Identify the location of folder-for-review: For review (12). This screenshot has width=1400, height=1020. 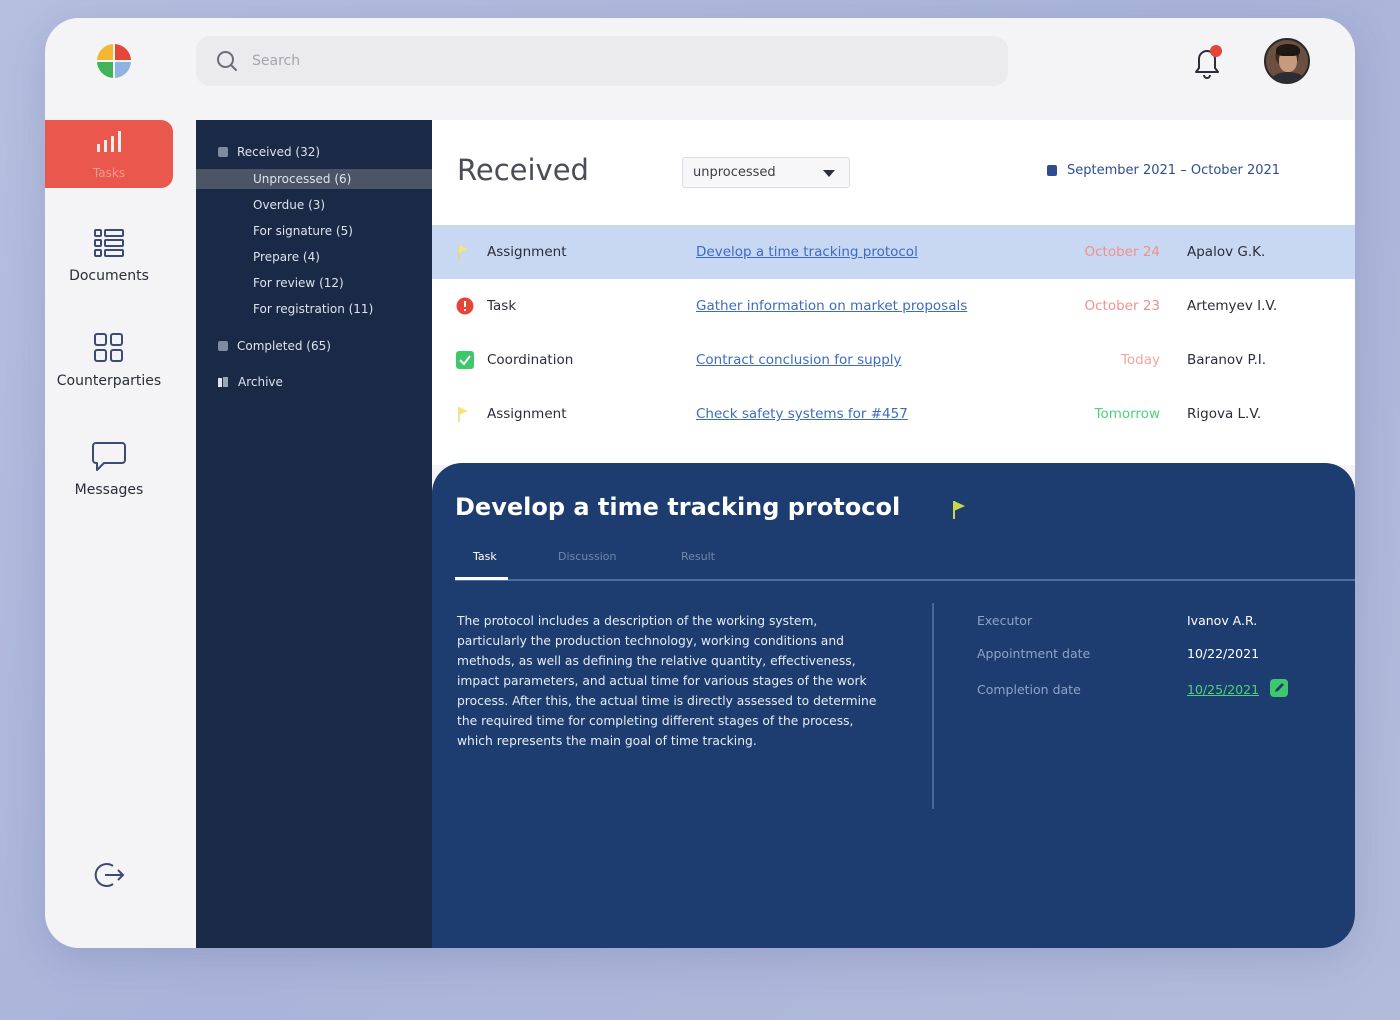
(314, 283).